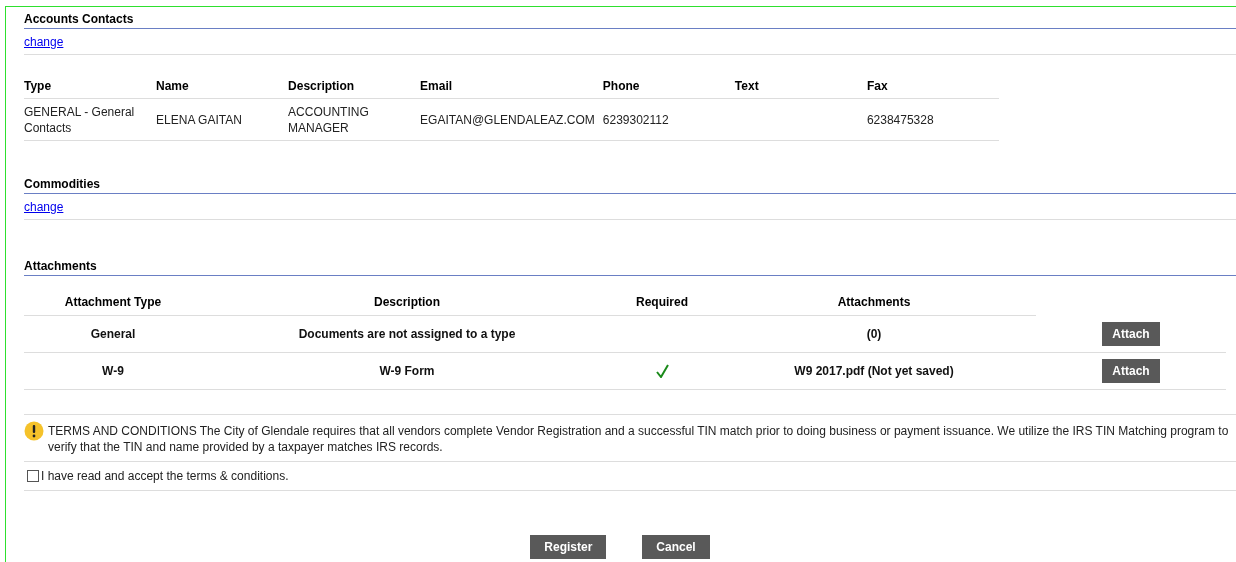  What do you see at coordinates (668, 119) in the screenshot?
I see `table-cell: 6239302112` at bounding box center [668, 119].